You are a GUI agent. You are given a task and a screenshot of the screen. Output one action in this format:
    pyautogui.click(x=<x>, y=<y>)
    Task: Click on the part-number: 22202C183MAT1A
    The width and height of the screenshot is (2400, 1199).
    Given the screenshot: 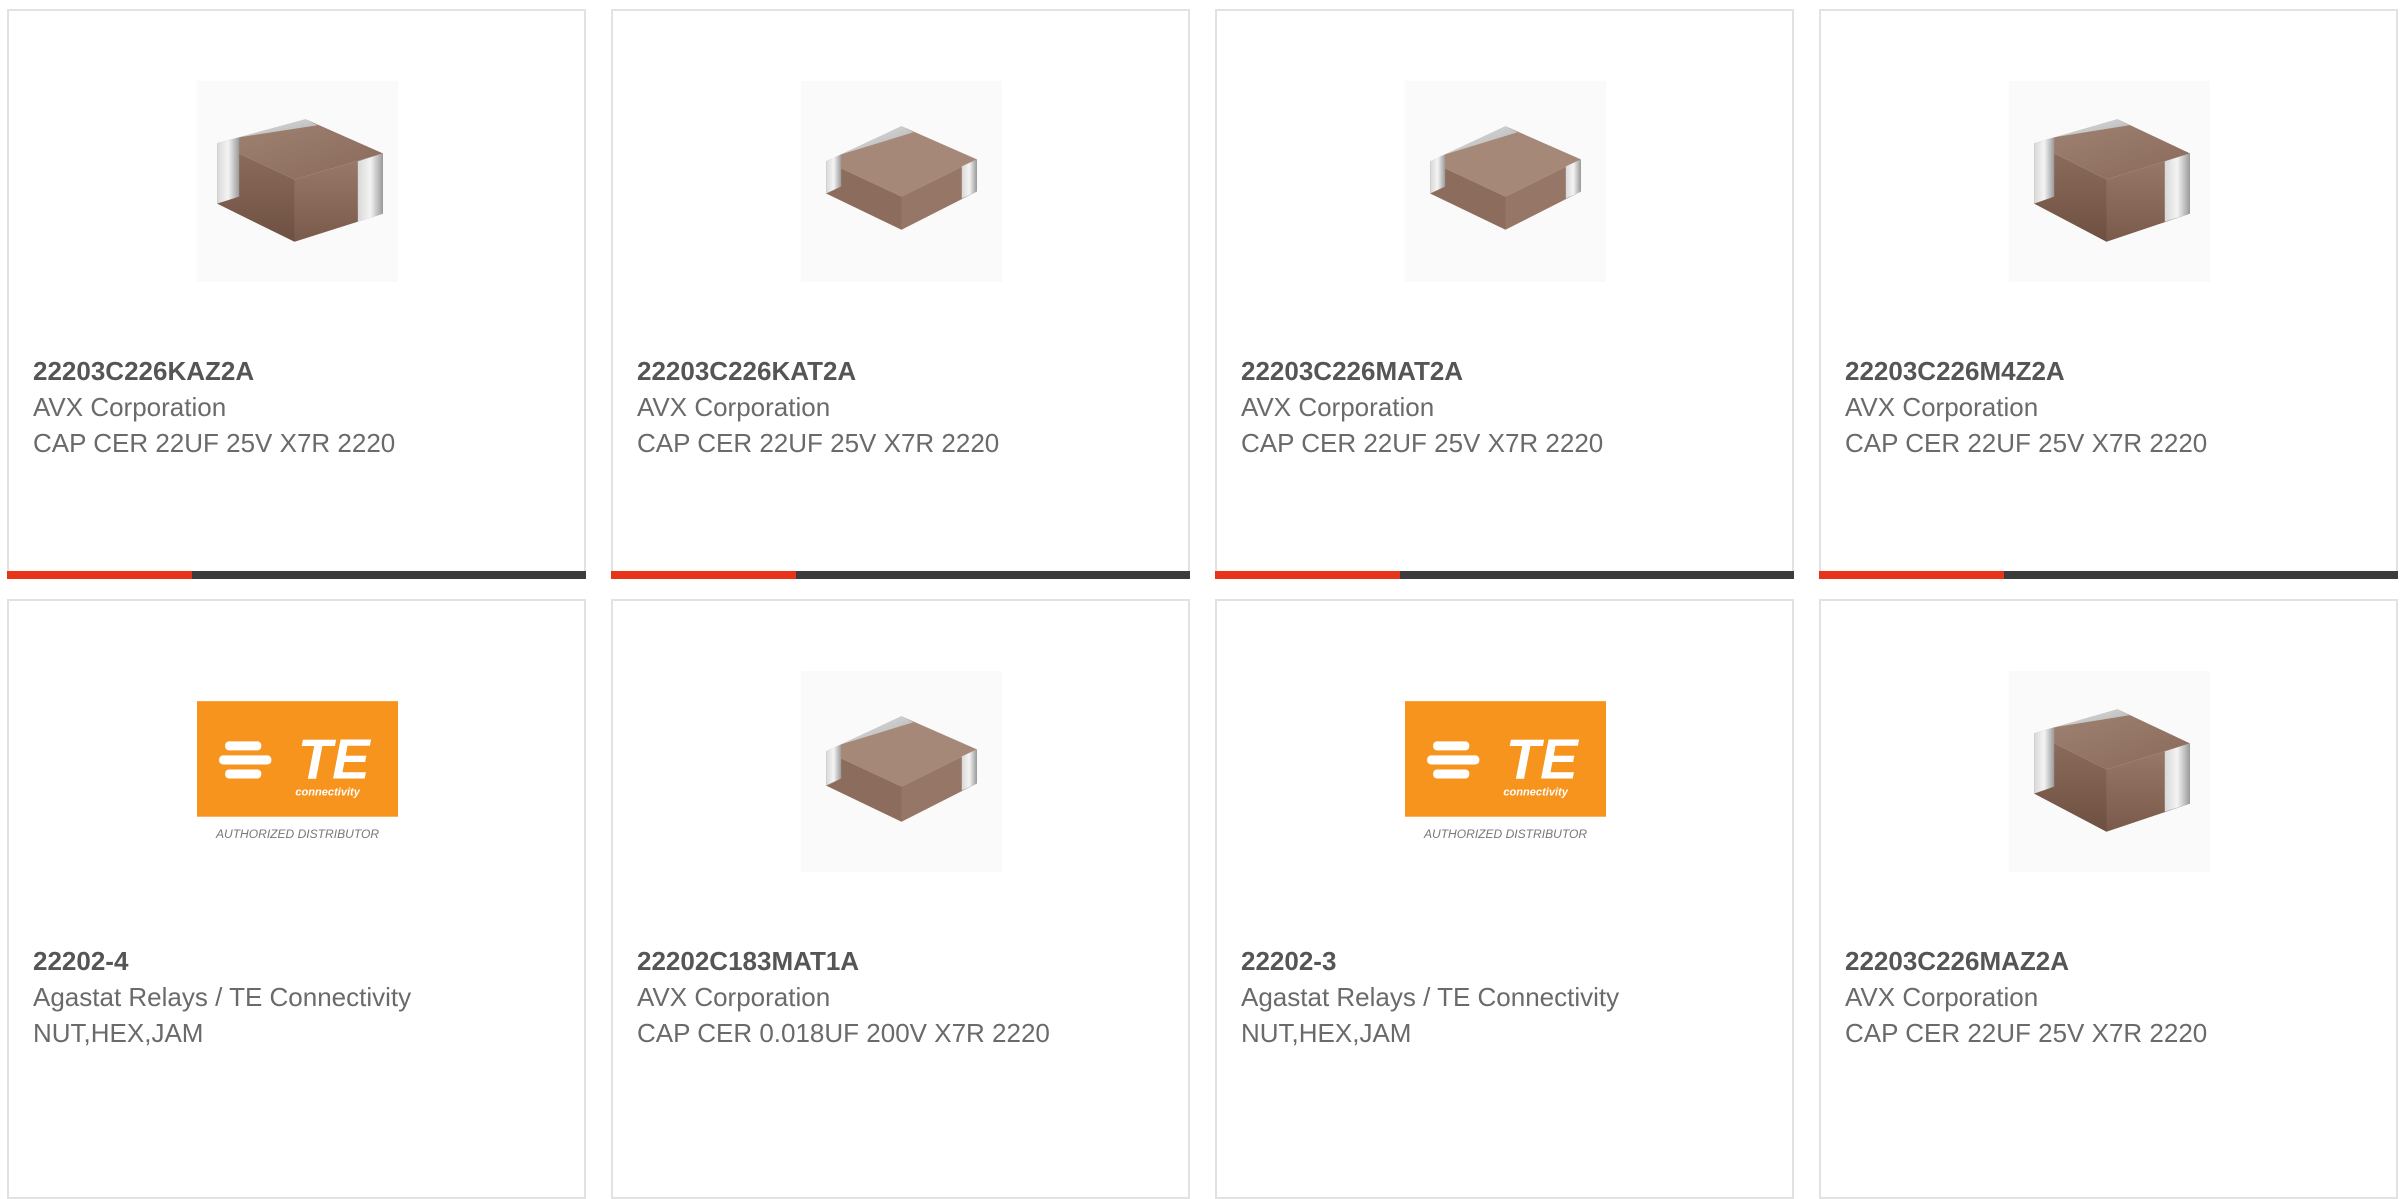 What is the action you would take?
    pyautogui.click(x=900, y=961)
    